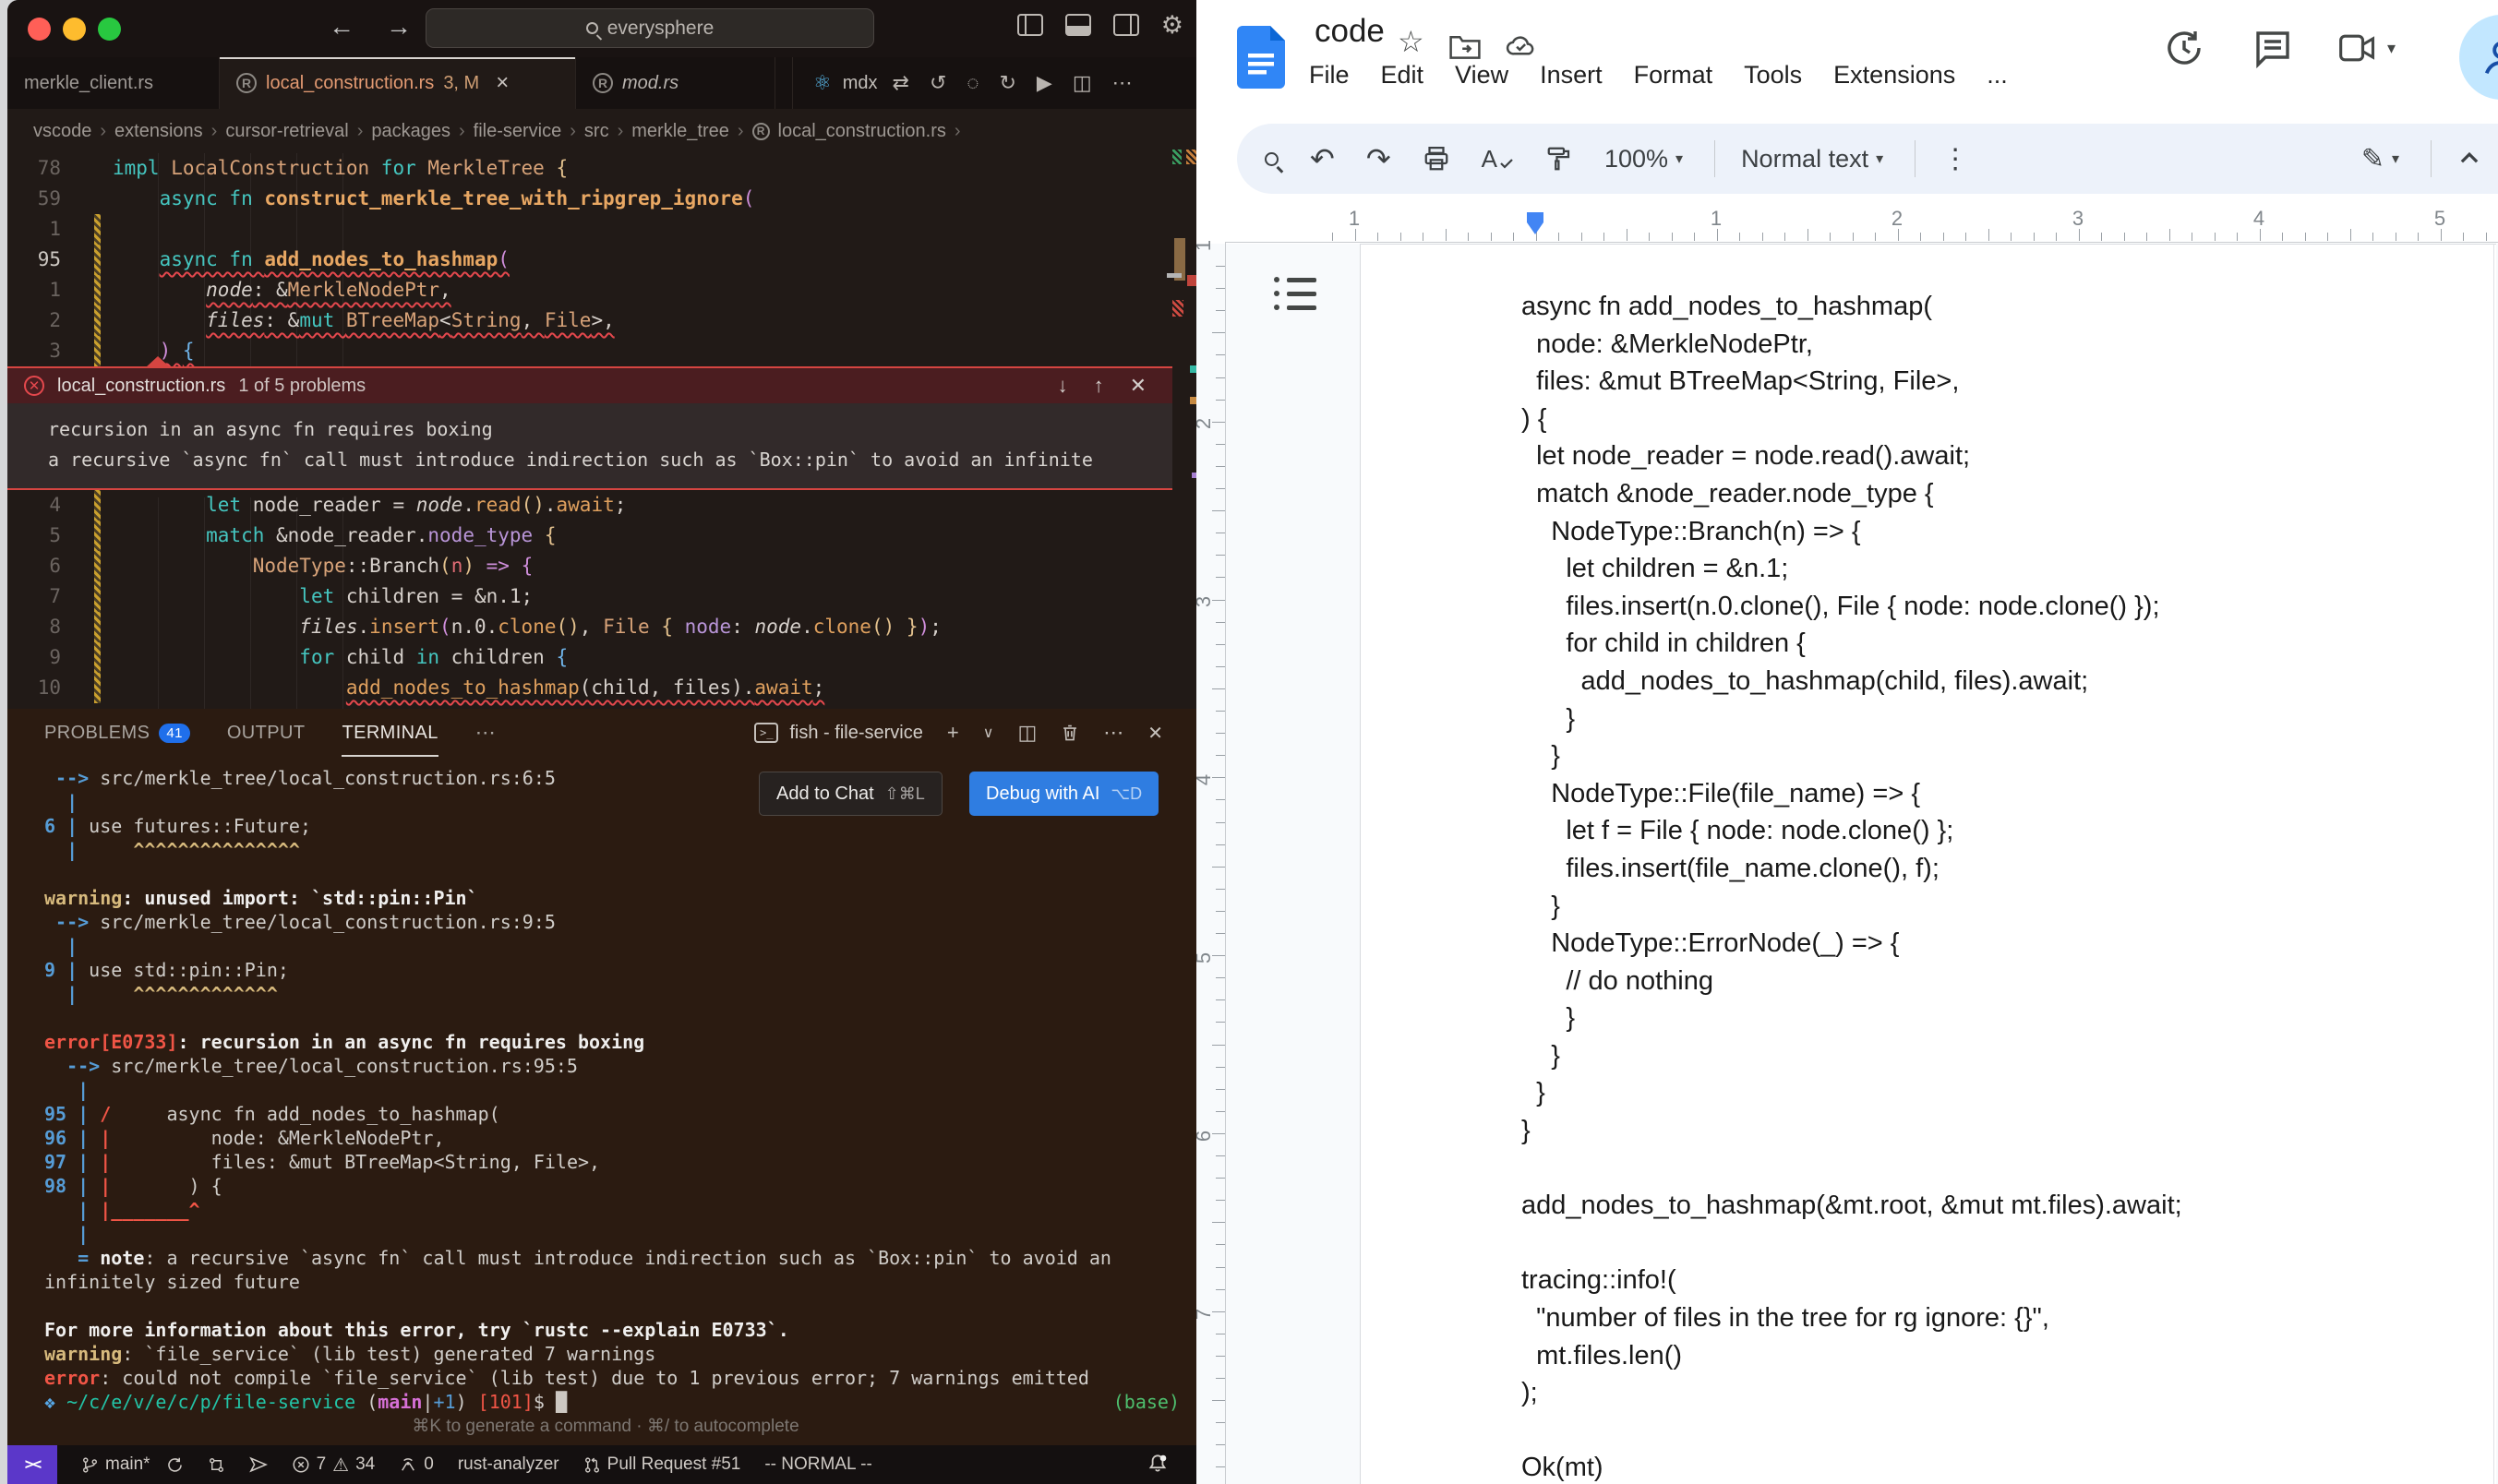 The width and height of the screenshot is (2498, 1484). Describe the element at coordinates (596, 131) in the screenshot. I see `breadcrumb-item: src` at that location.